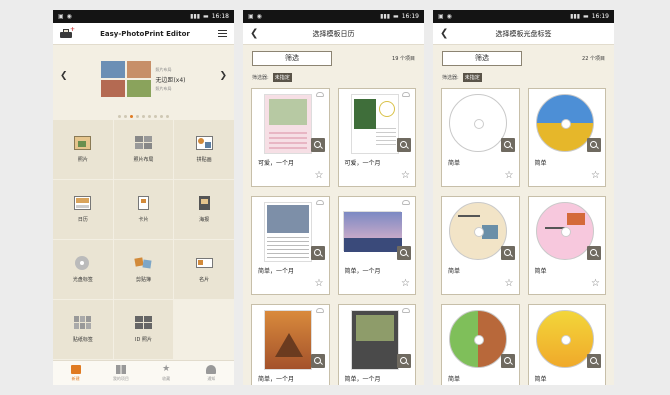 The image size is (670, 395). I want to click on chevron-left-icon: ❮, so click(64, 76).